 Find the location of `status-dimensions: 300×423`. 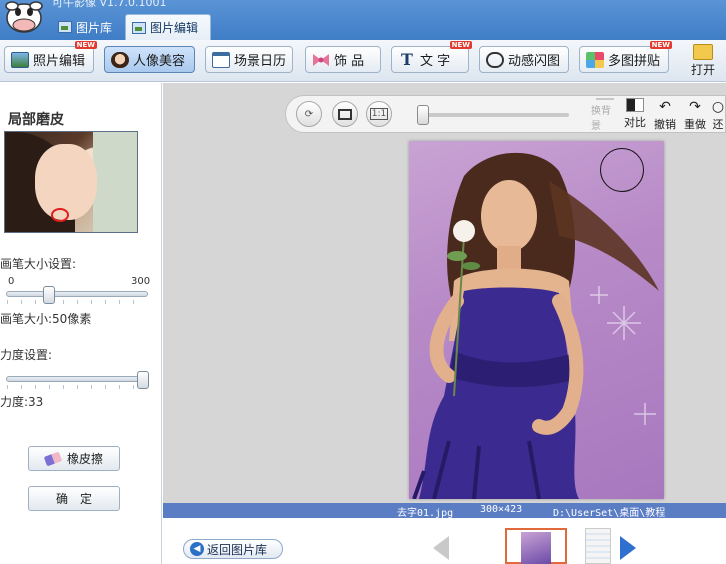

status-dimensions: 300×423 is located at coordinates (501, 509).